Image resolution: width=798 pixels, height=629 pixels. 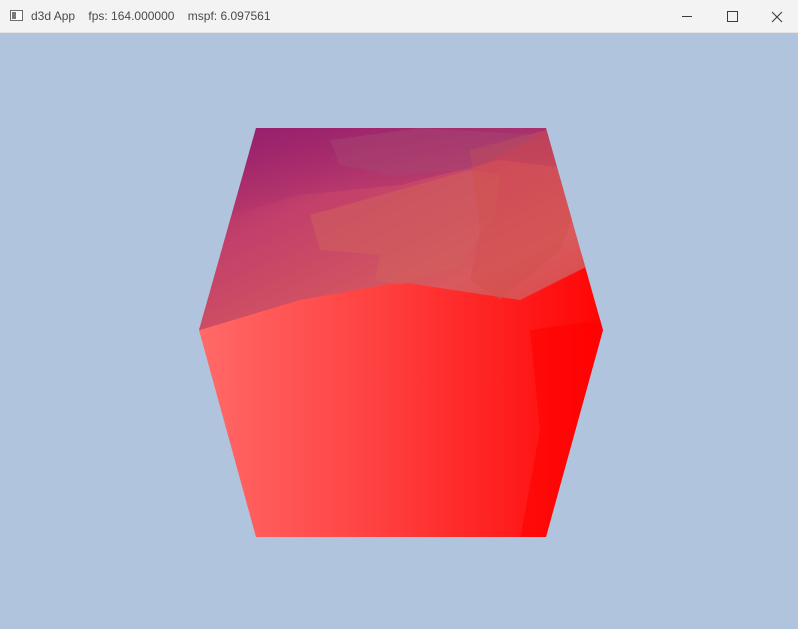 I want to click on title-bar: d3d App fps: 164.000000 mspf: 6.097561, so click(x=399, y=16).